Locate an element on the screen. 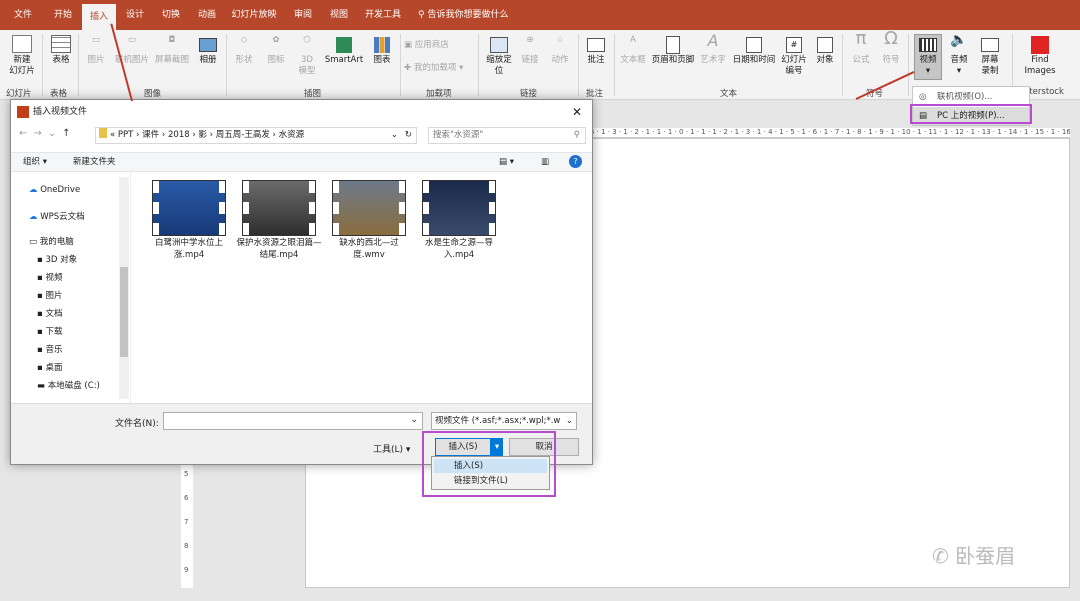 The width and height of the screenshot is (1080, 601). file-item: 水是生命之源—导入.mp4 is located at coordinates (459, 220).